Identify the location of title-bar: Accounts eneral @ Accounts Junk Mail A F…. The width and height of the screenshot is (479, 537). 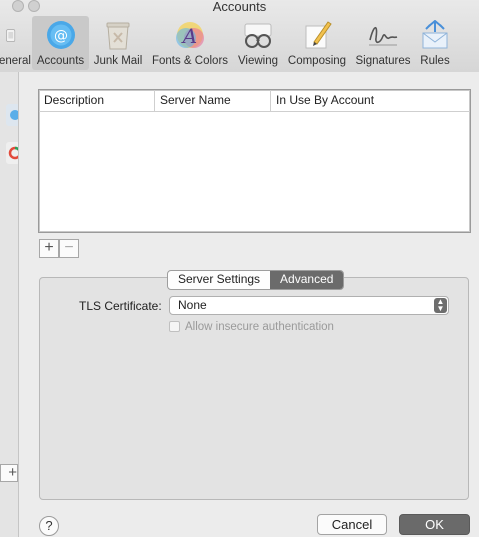
(239, 36).